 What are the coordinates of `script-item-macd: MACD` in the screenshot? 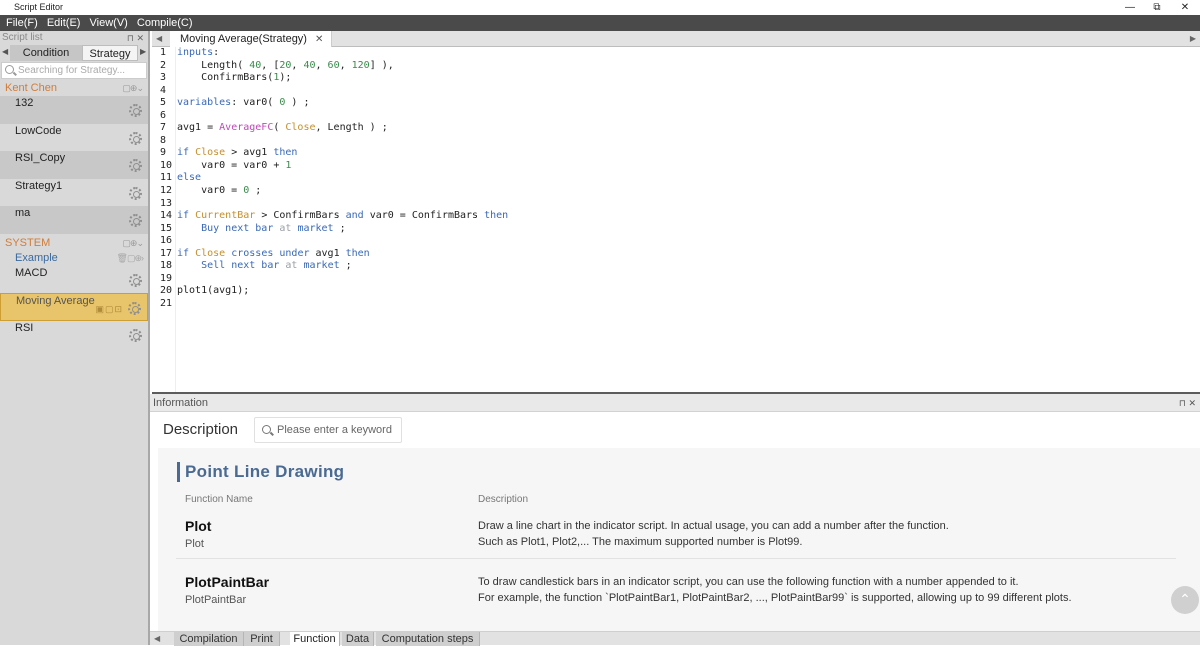 It's located at (74, 280).